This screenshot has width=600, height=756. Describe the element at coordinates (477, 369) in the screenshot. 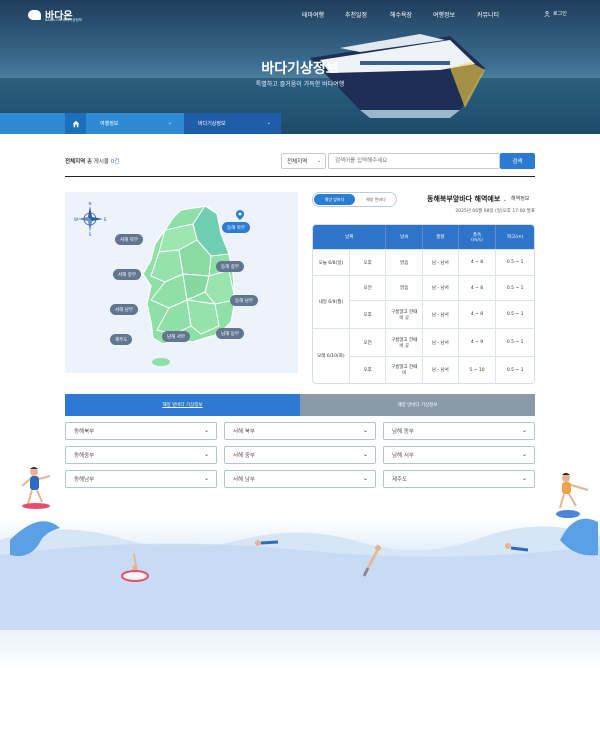

I see `cell-wind-speed: 5 ~ 10` at that location.